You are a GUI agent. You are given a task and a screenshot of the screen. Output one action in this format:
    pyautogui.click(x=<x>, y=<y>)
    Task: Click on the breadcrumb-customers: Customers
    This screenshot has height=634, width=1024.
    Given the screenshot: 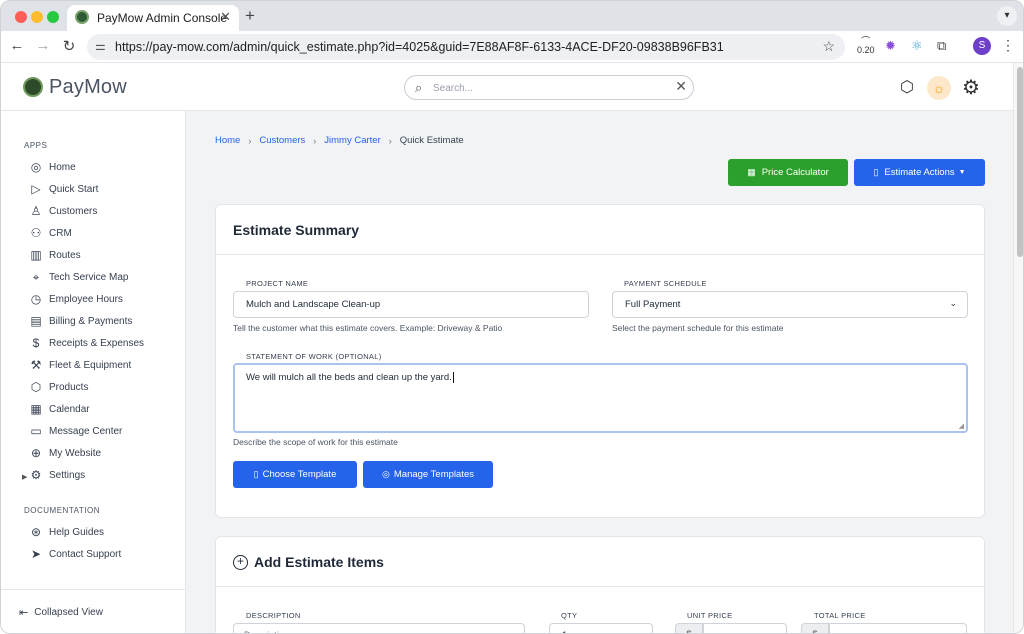 What is the action you would take?
    pyautogui.click(x=282, y=140)
    